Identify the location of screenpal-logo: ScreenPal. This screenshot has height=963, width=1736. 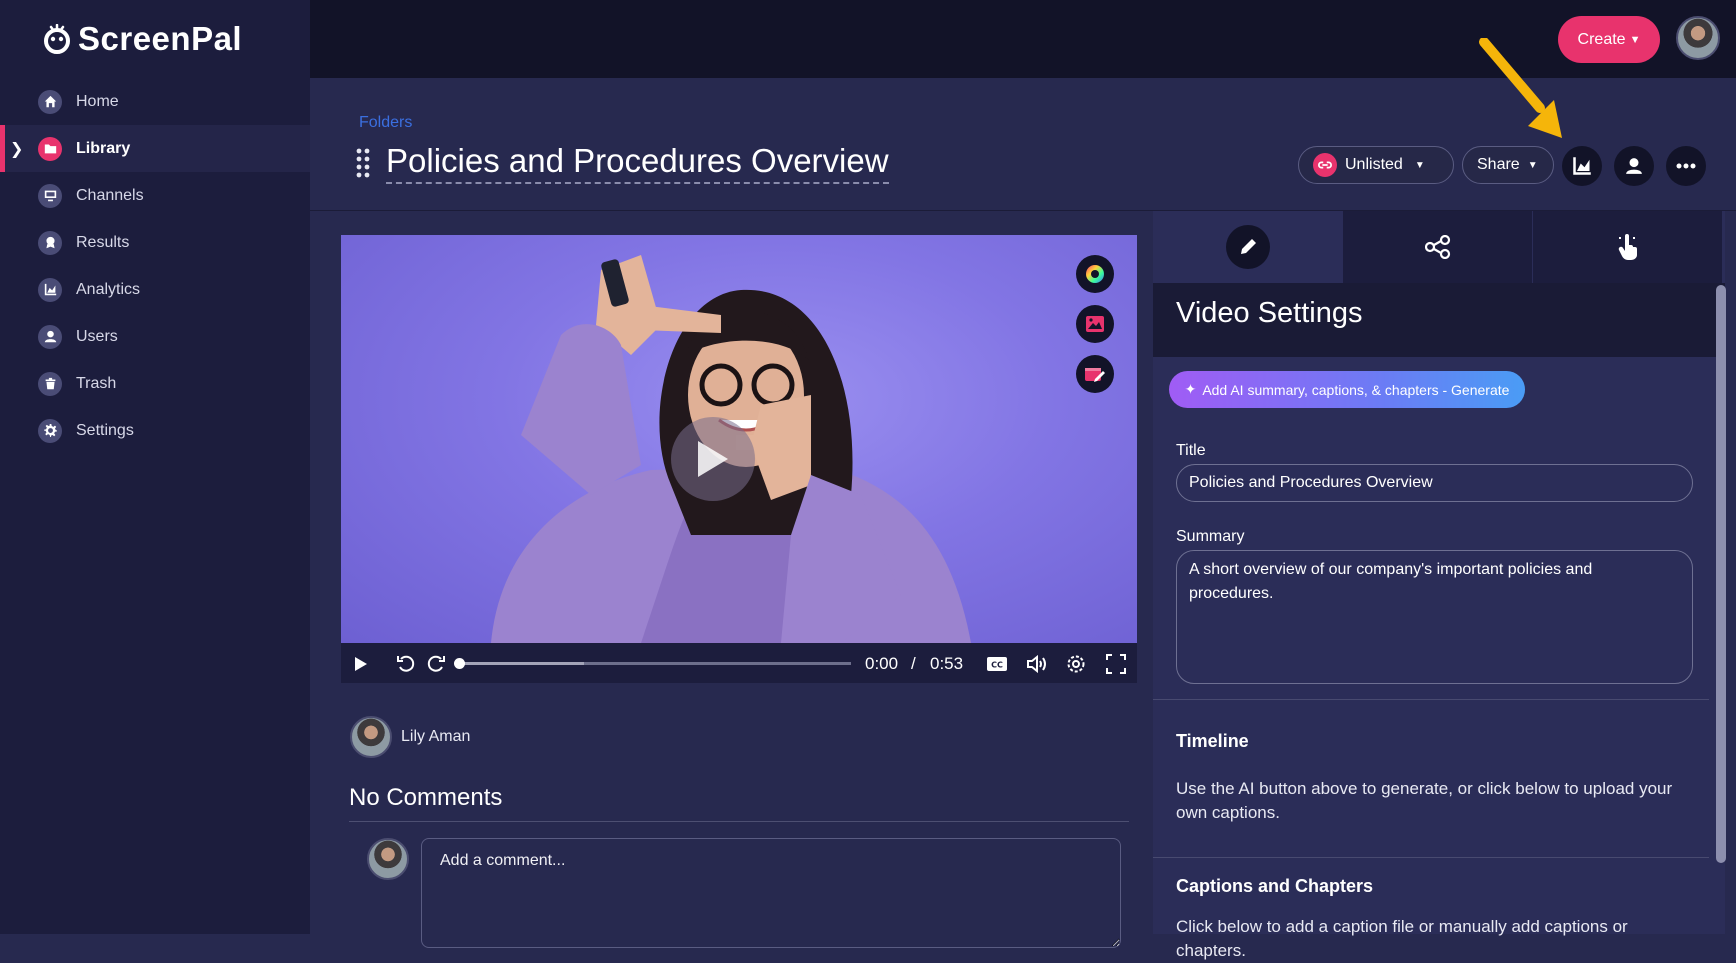
(142, 39).